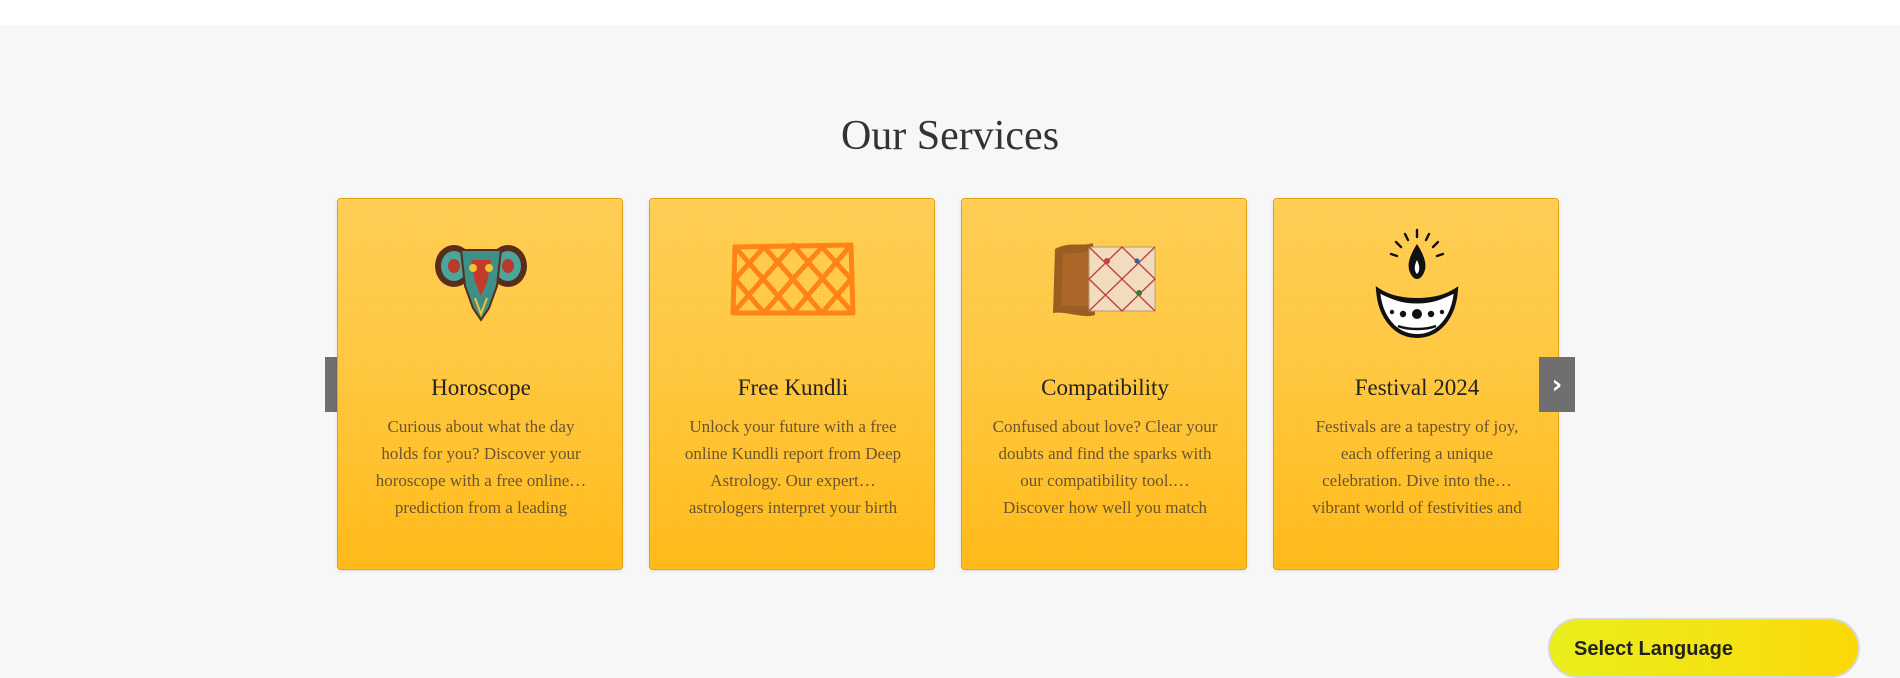 Image resolution: width=1900 pixels, height=678 pixels. I want to click on kundli-chart-icon, so click(793, 279).